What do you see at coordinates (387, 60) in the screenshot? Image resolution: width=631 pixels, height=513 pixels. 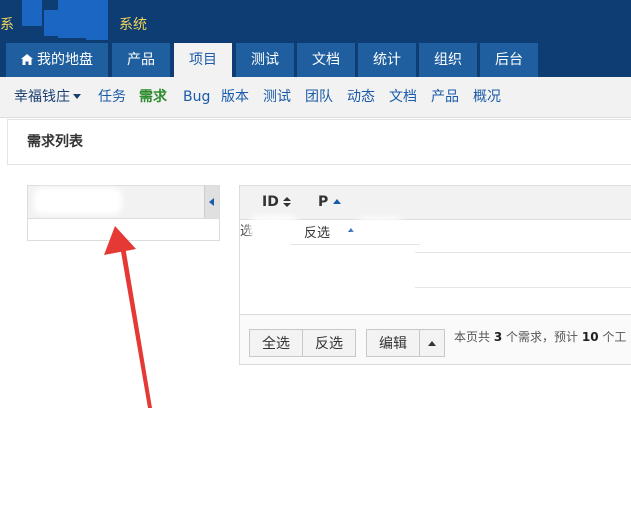 I see `tab-stats: 统计` at bounding box center [387, 60].